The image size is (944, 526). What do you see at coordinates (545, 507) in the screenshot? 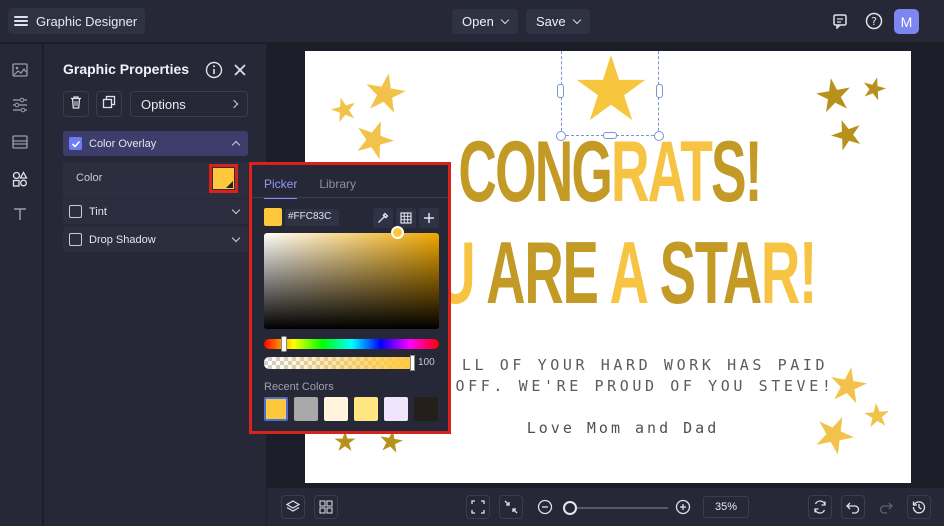
I see `zoom-out-icon` at bounding box center [545, 507].